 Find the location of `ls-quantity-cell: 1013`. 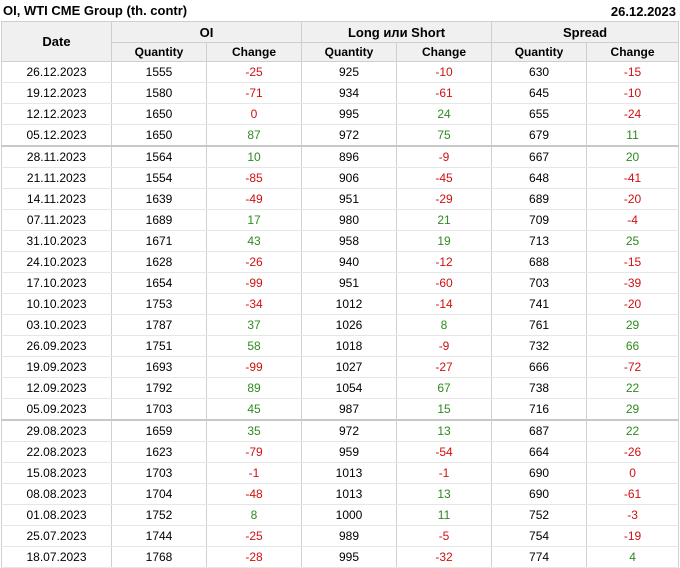

ls-quantity-cell: 1013 is located at coordinates (349, 473).